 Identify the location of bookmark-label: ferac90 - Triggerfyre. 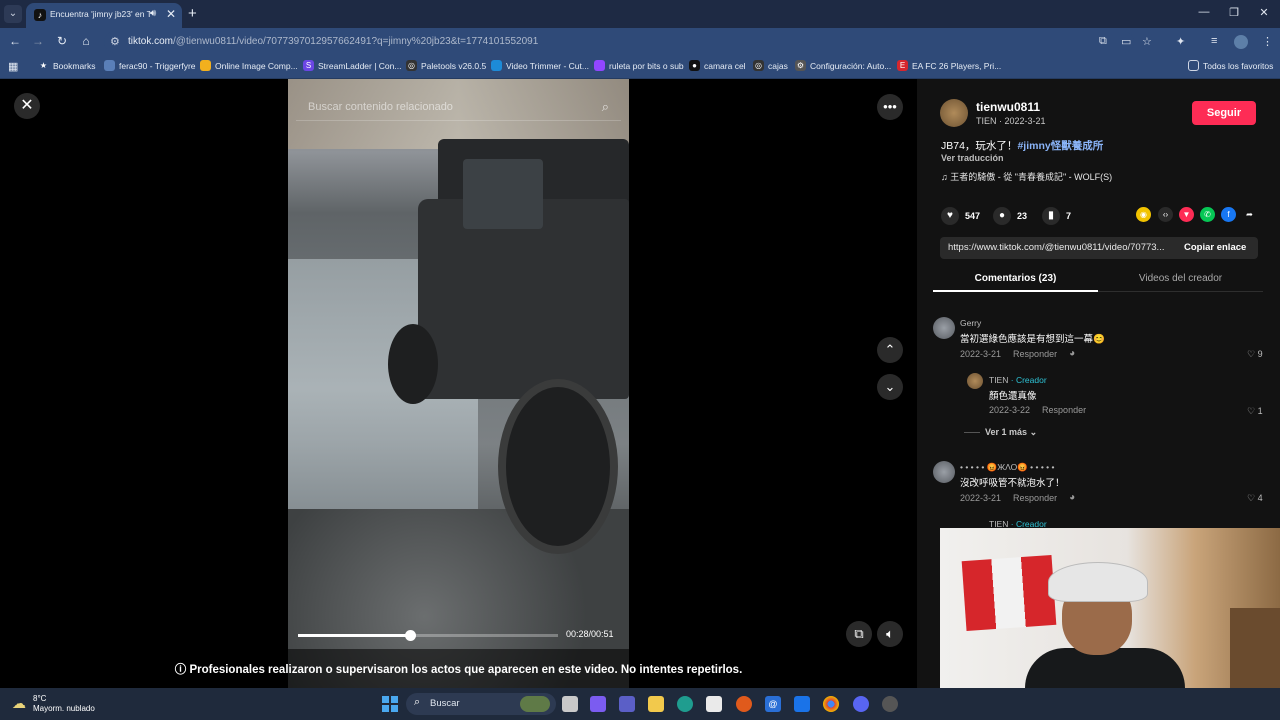
(157, 65).